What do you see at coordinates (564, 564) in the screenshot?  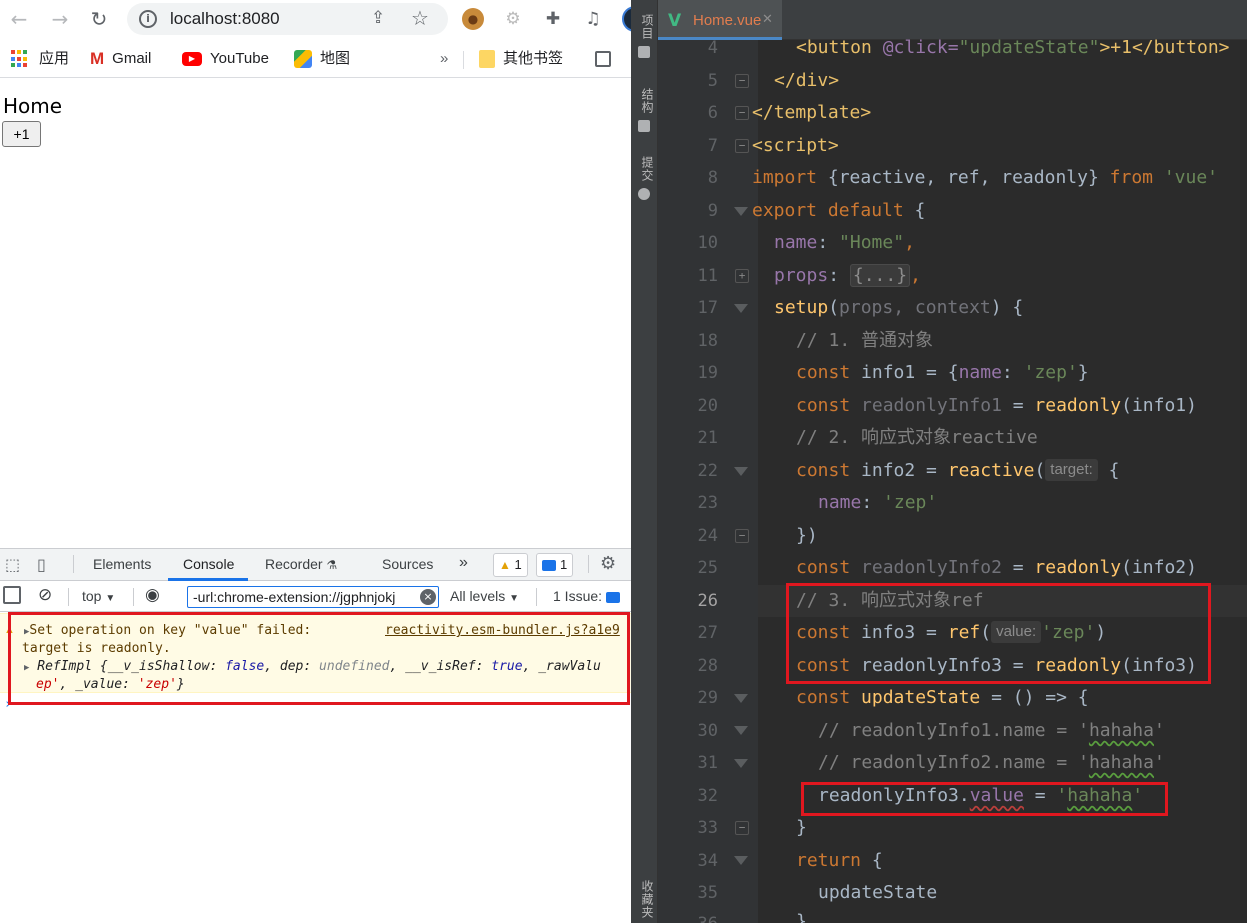 I see `messages-count: 1` at bounding box center [564, 564].